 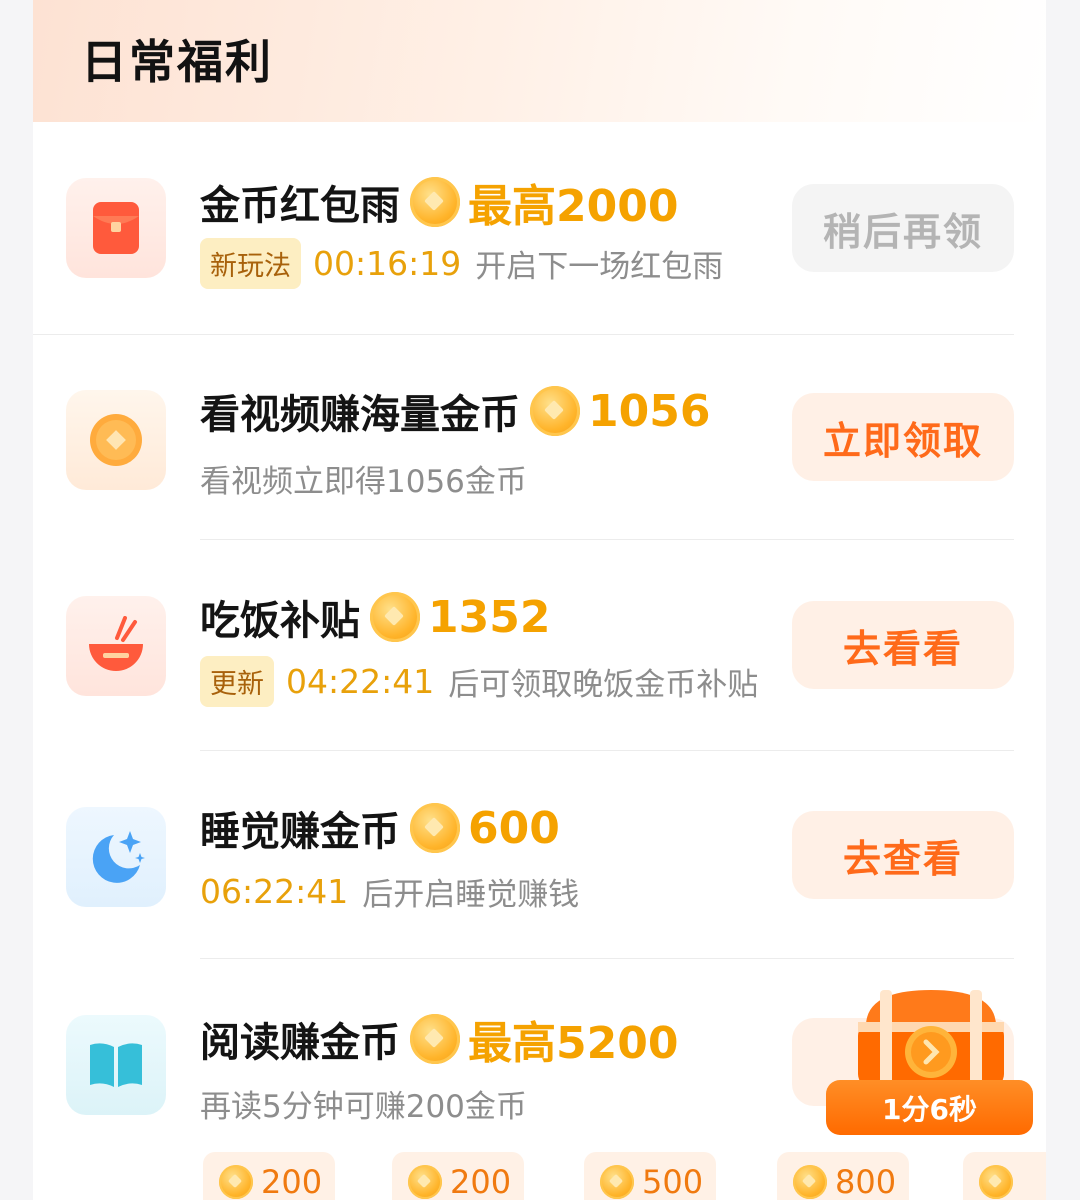 What do you see at coordinates (539, 1176) in the screenshot?
I see `reading-reward-chips: 200 200 500 800` at bounding box center [539, 1176].